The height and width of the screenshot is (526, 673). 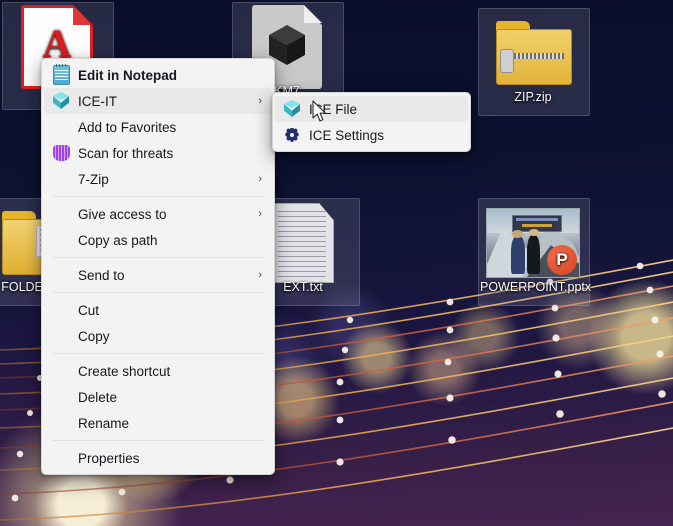 I want to click on menu-item-properties: Properties, so click(x=158, y=458).